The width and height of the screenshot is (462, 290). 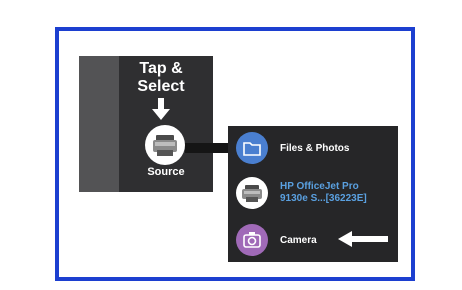 I want to click on left-arrow-icon, so click(x=363, y=239).